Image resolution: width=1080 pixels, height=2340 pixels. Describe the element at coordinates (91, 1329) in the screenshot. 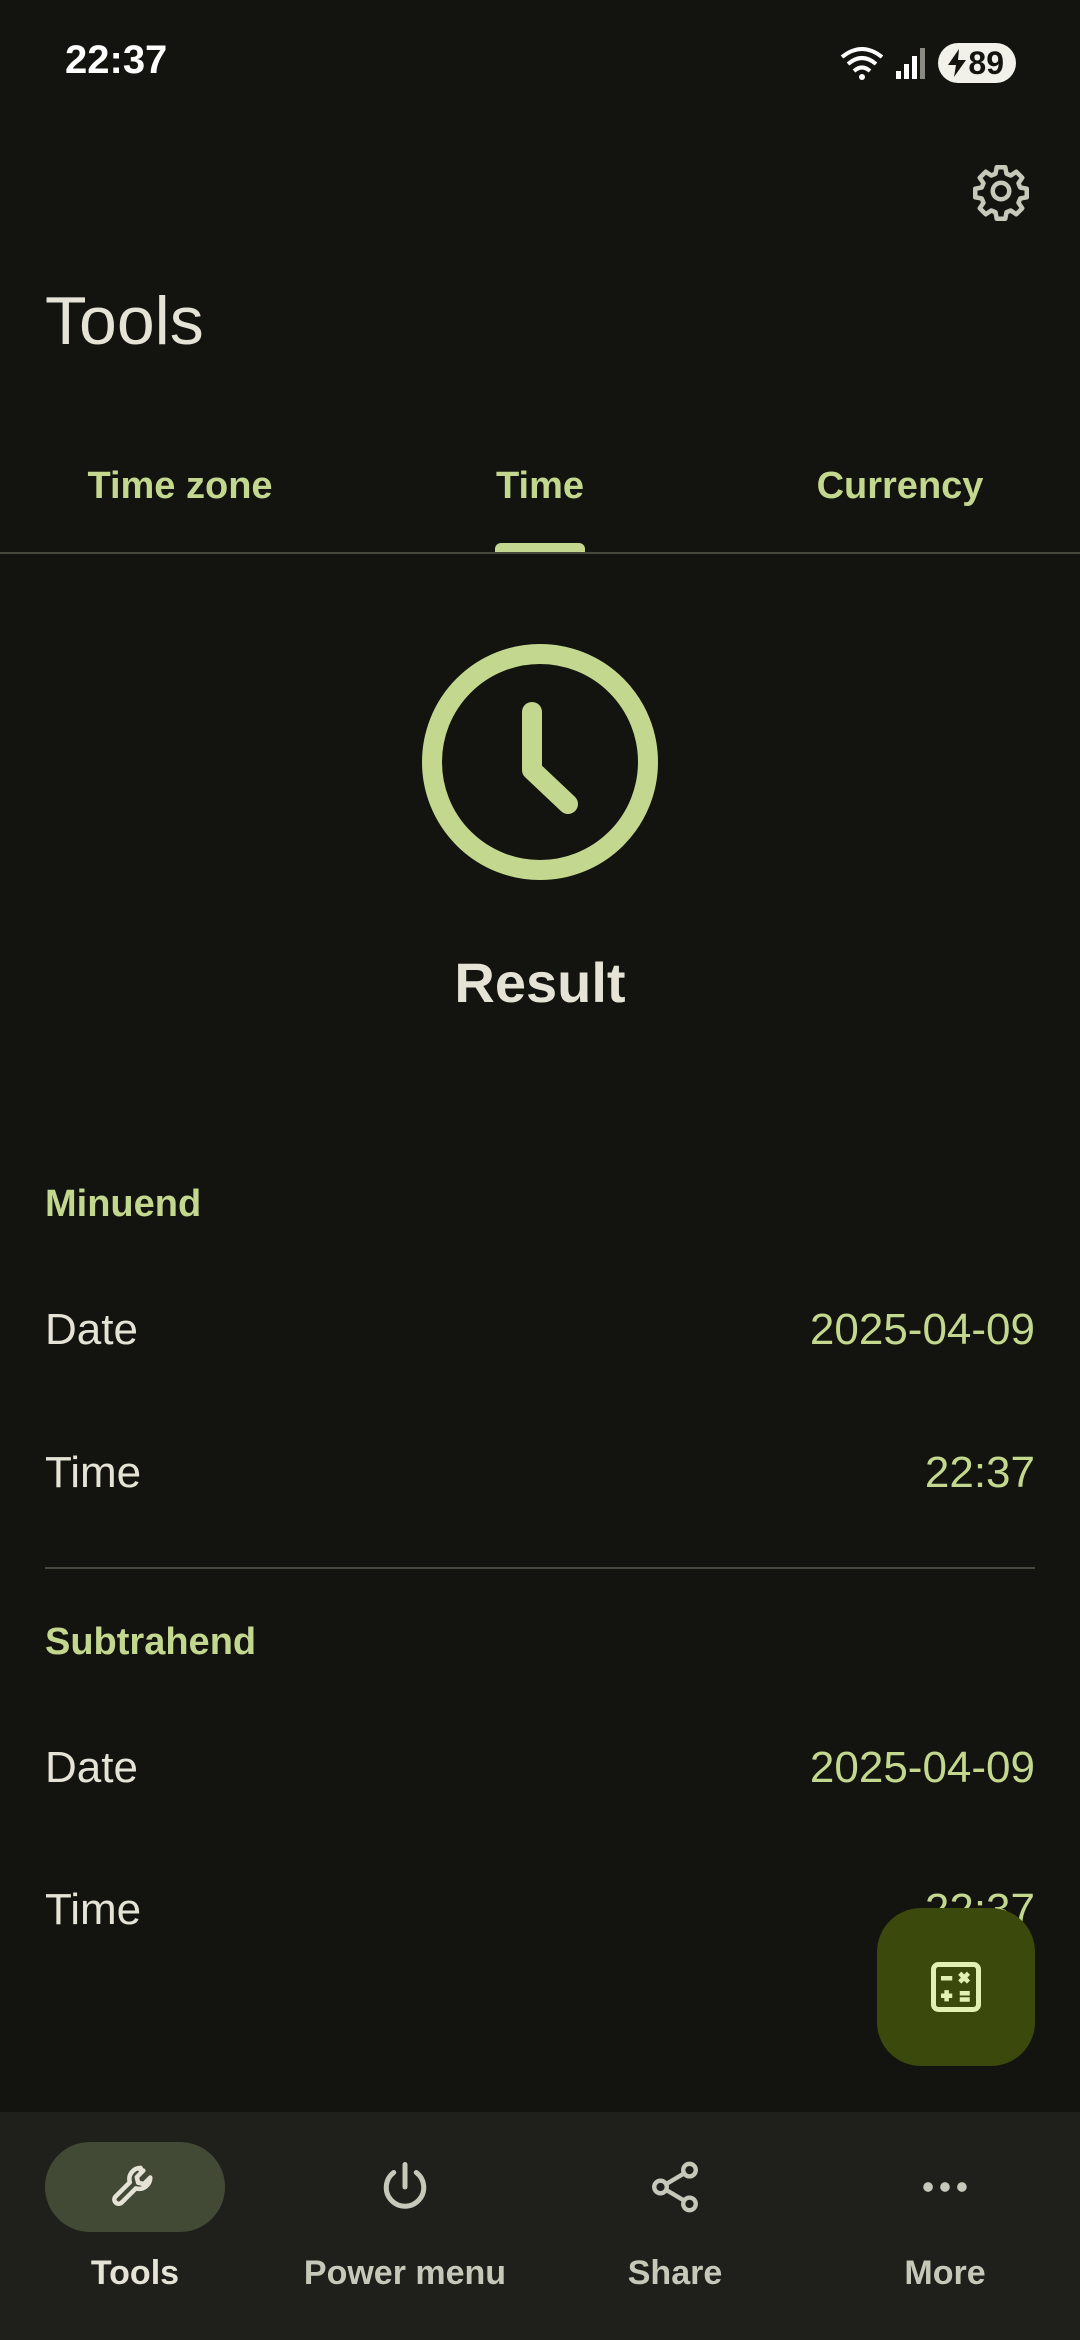

I see `minuend-date-label: Date` at that location.